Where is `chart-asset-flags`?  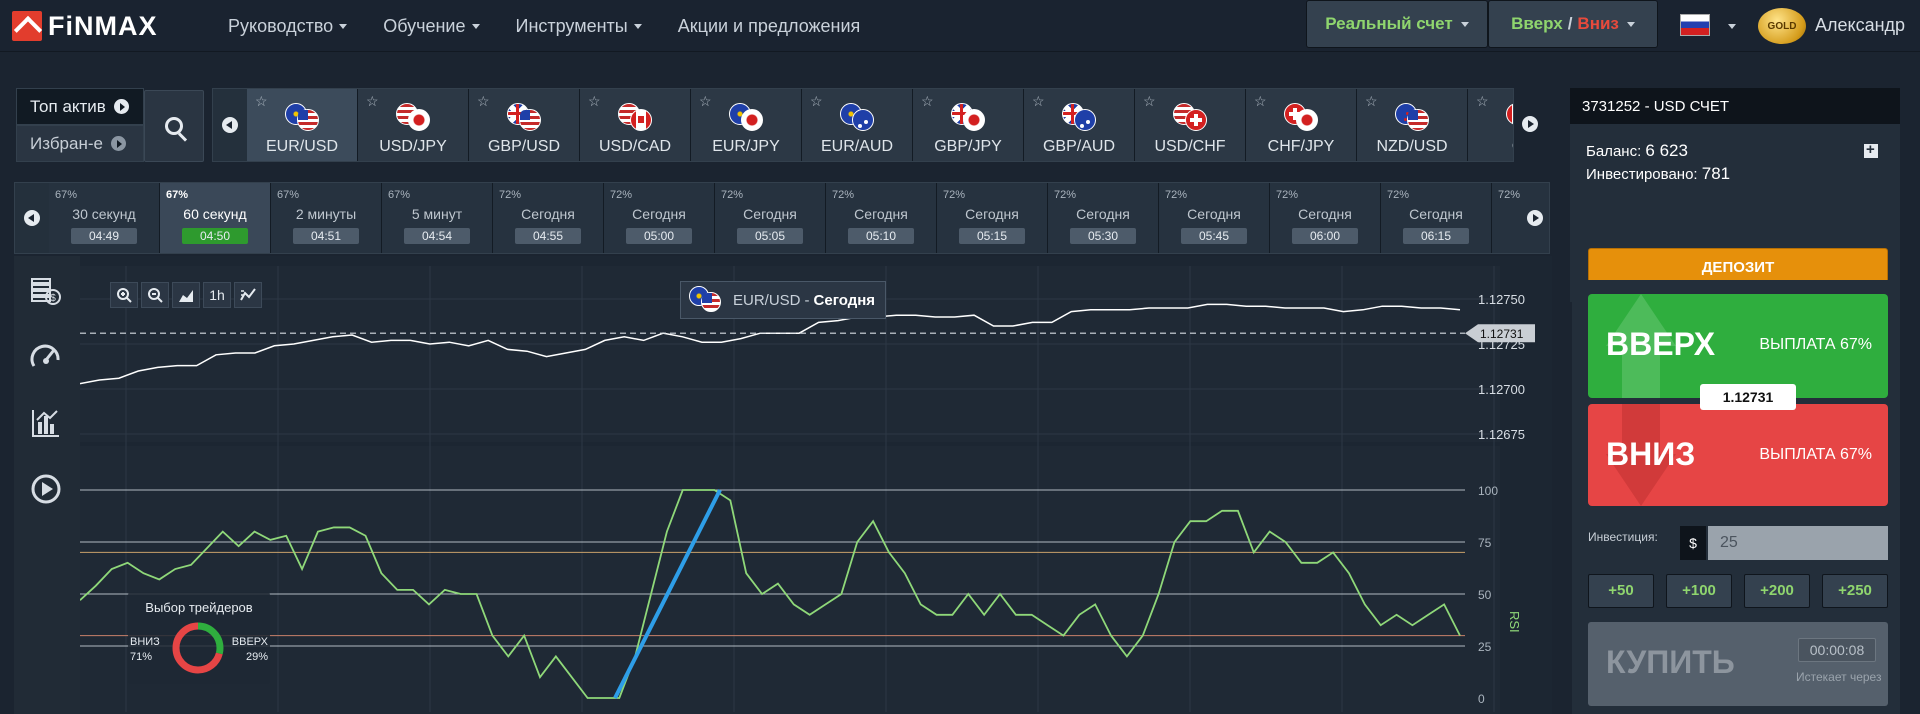
chart-asset-flags is located at coordinates (708, 300).